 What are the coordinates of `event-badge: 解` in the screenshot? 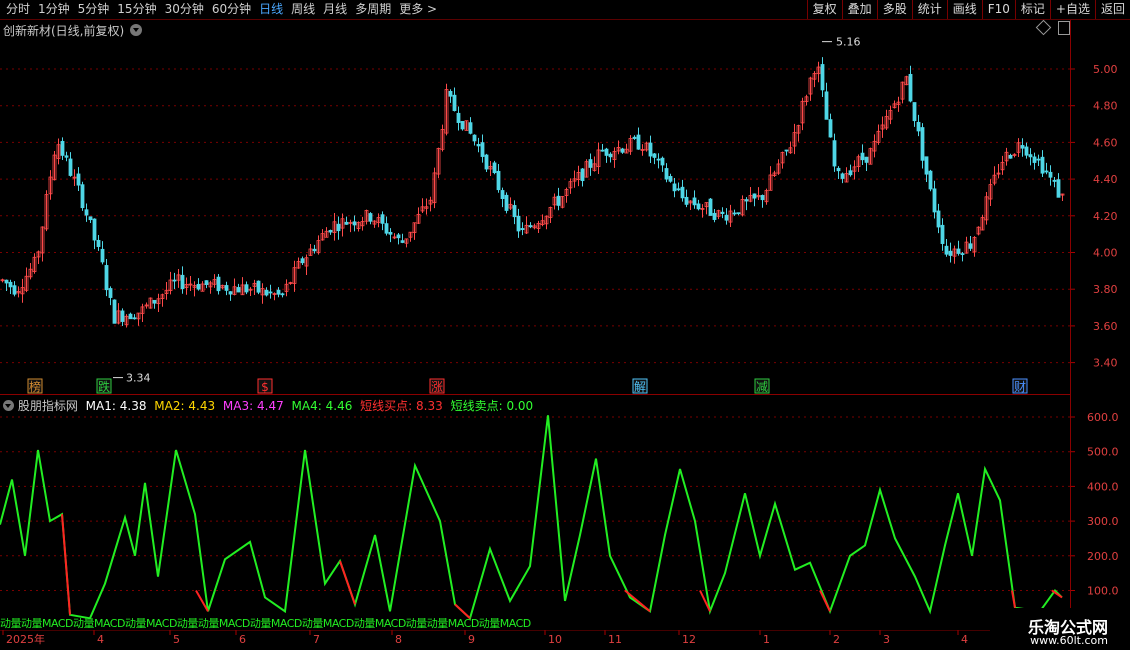 It's located at (640, 386).